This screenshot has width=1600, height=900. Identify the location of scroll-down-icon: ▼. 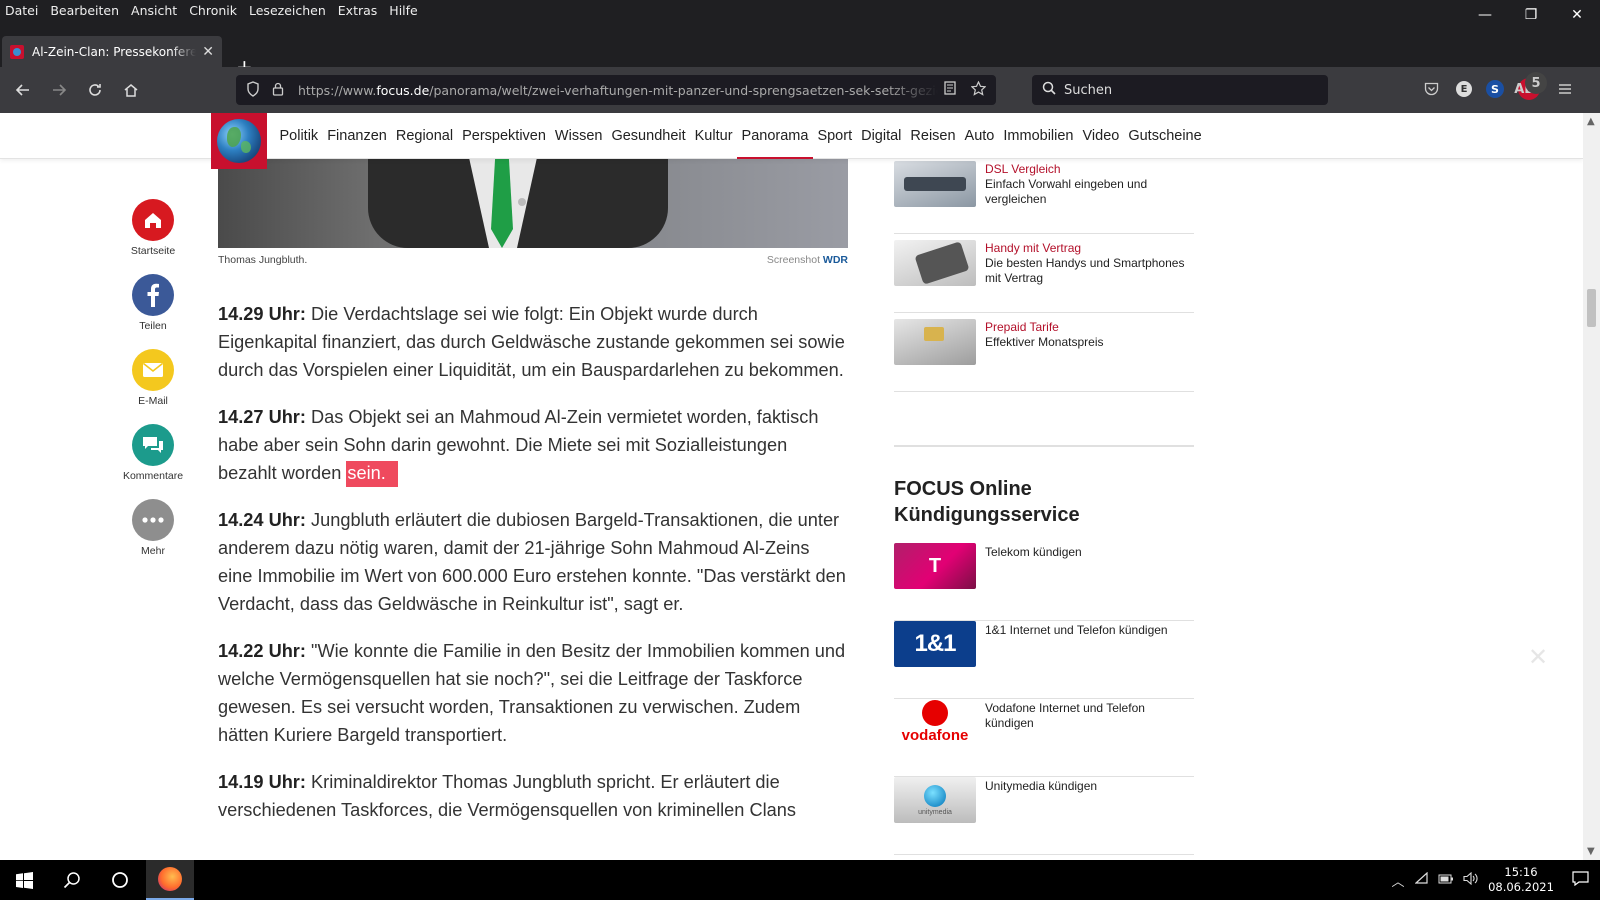
(1591, 851).